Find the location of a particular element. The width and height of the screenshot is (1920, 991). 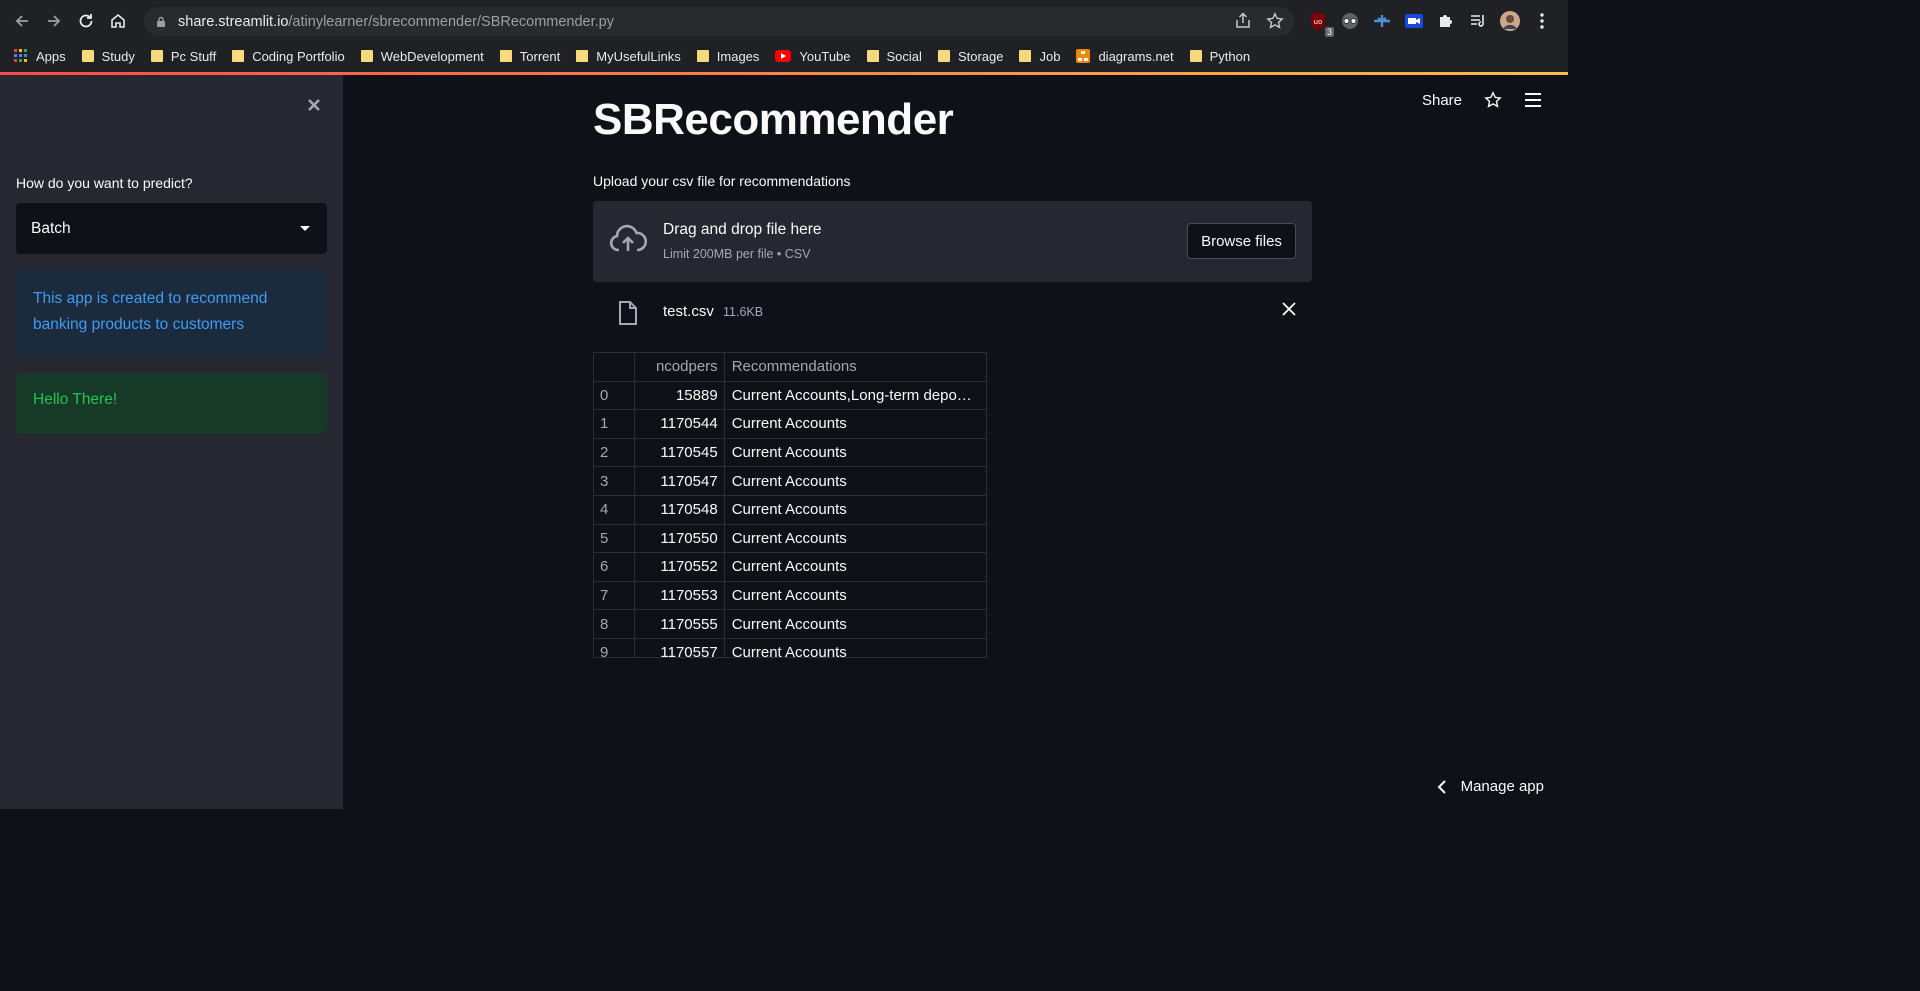

close-icon is located at coordinates (314, 105).